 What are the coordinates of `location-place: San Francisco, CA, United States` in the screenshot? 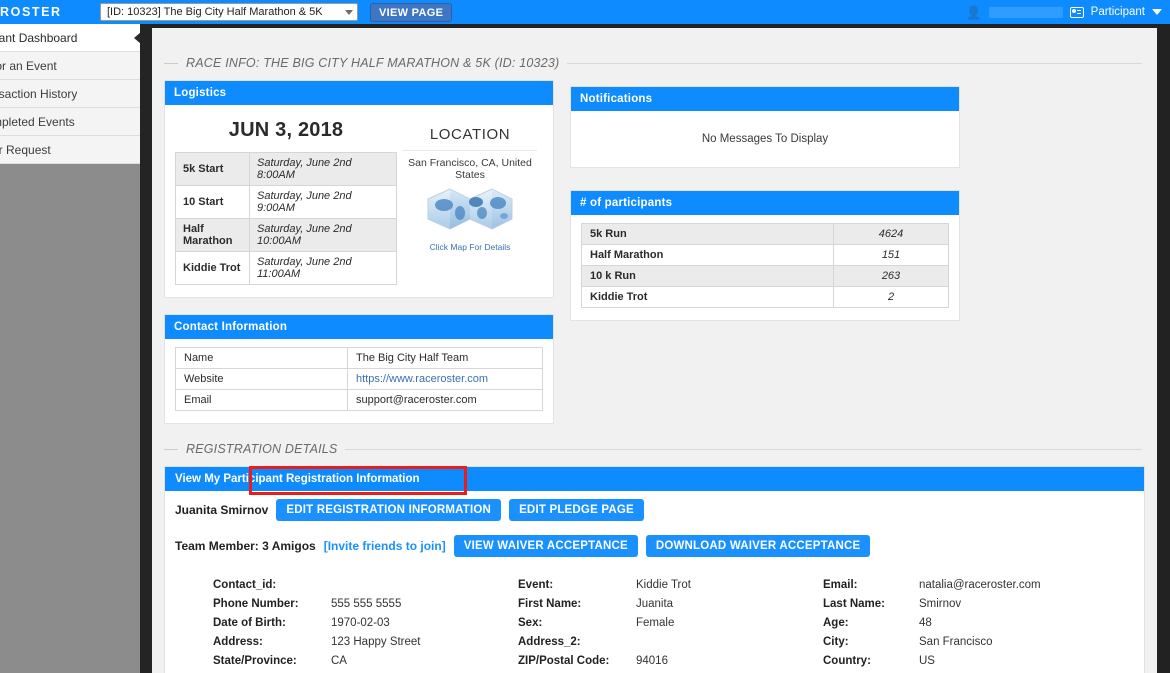 It's located at (470, 169).